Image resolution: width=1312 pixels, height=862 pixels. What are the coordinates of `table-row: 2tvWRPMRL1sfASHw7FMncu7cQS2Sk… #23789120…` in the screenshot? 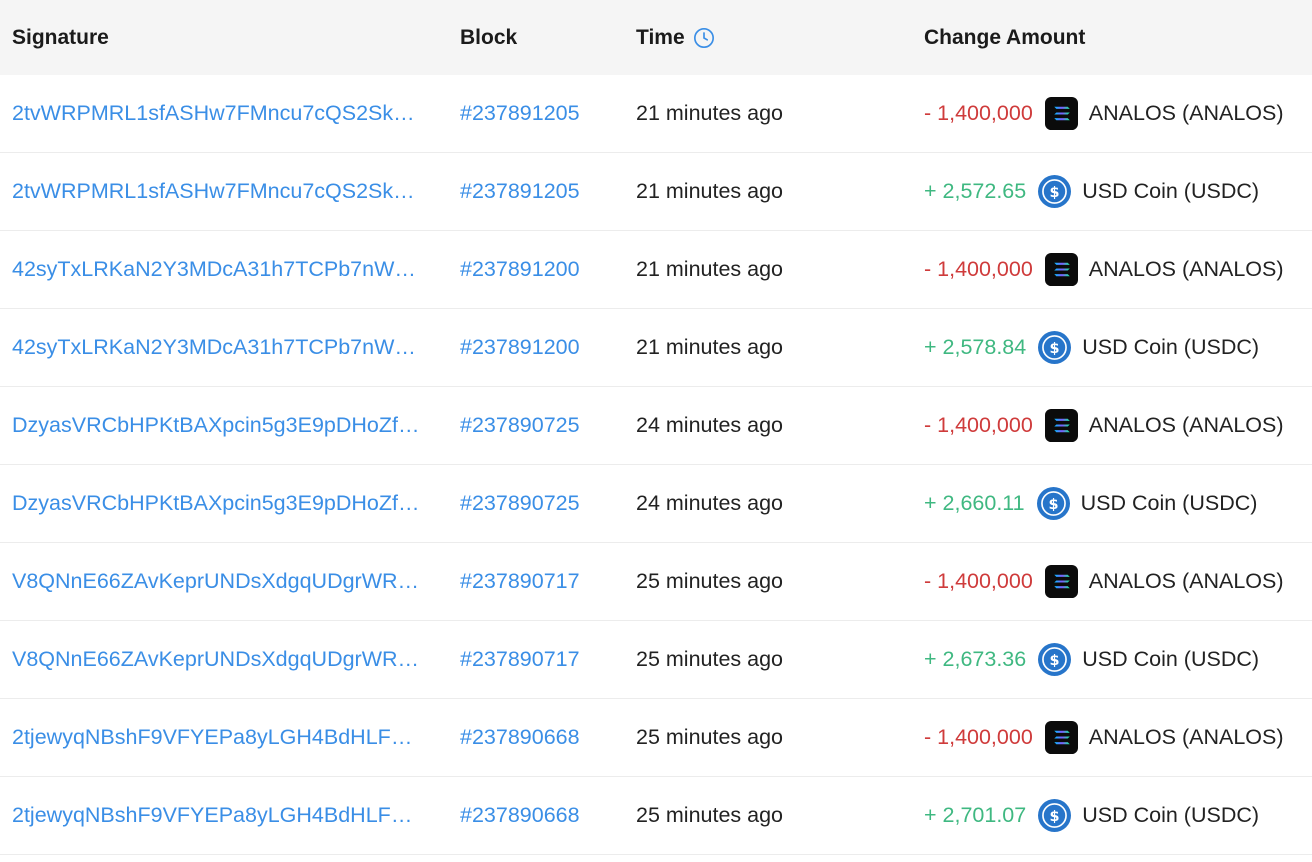 It's located at (656, 192).